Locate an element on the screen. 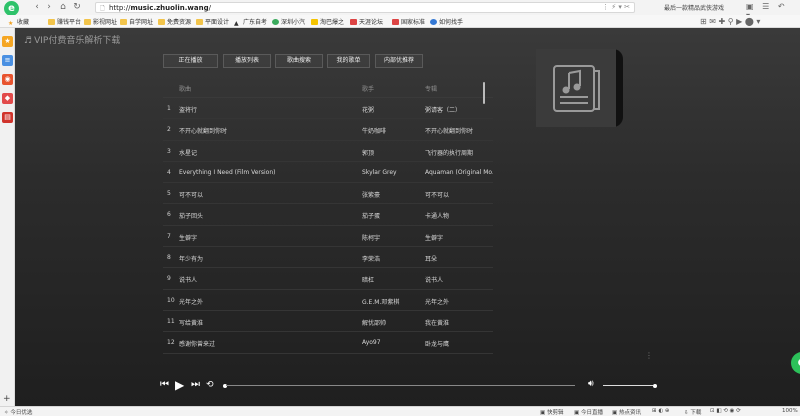 This screenshot has height=416, width=800. song-title: 不开心就翻到你时 is located at coordinates (203, 132).